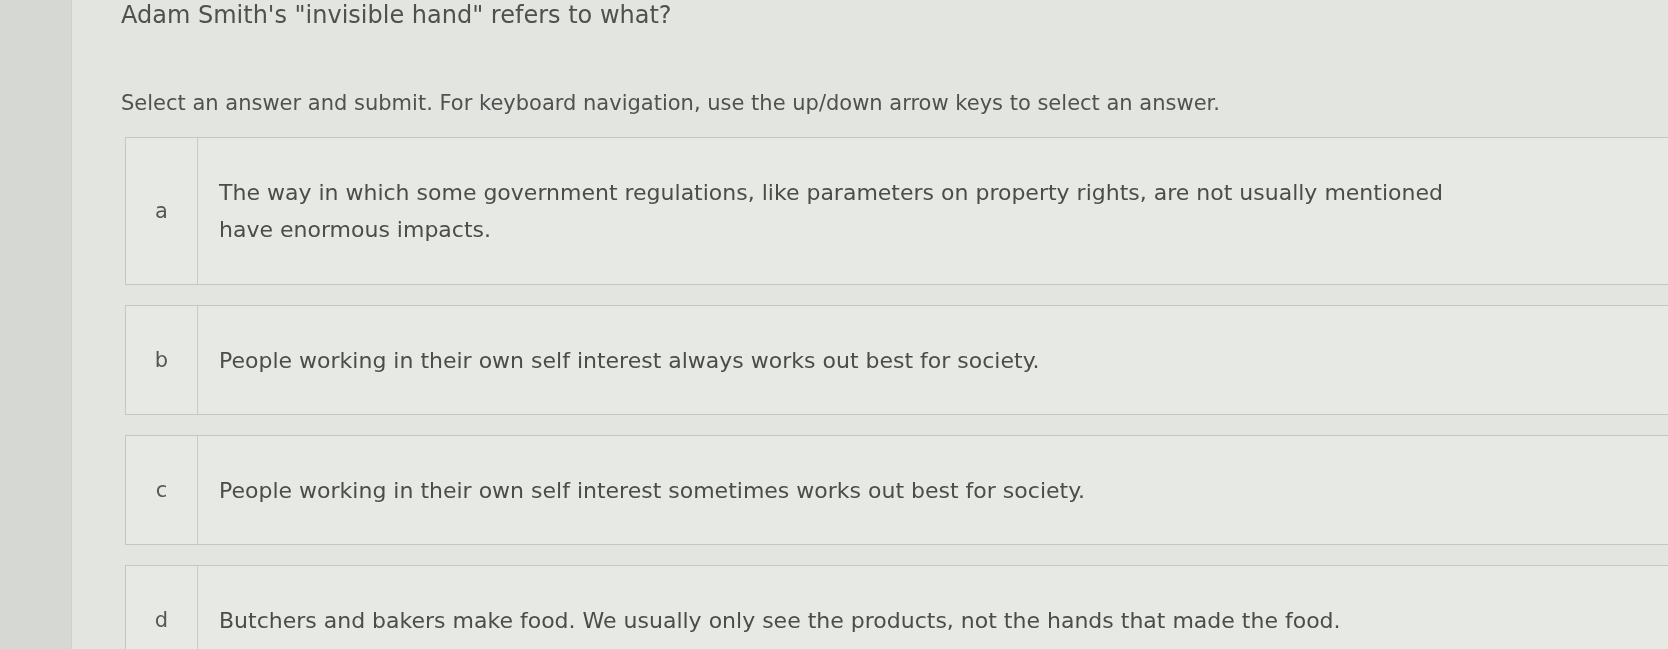 Image resolution: width=1668 pixels, height=649 pixels. I want to click on option-letter: a, so click(161, 211).